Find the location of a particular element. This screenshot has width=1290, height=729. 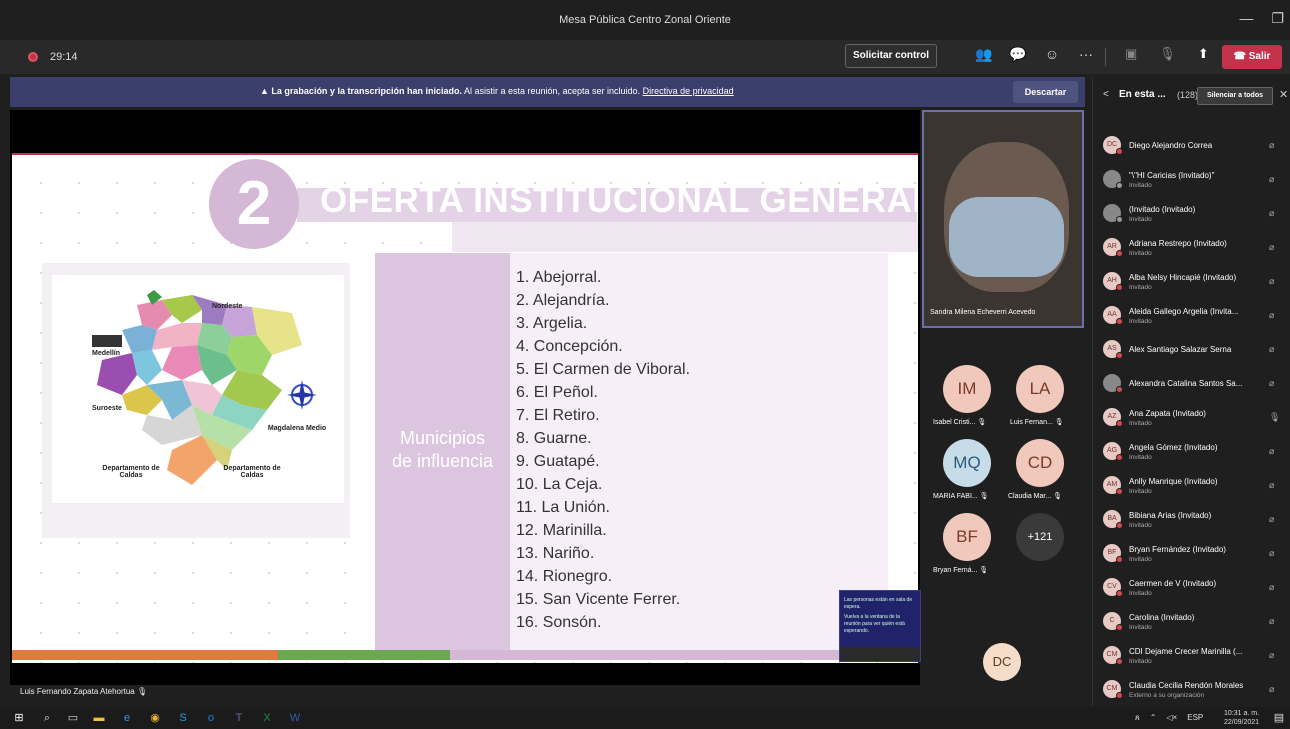

participant-name: Carolina (Invitado) is located at coordinates (1162, 617).